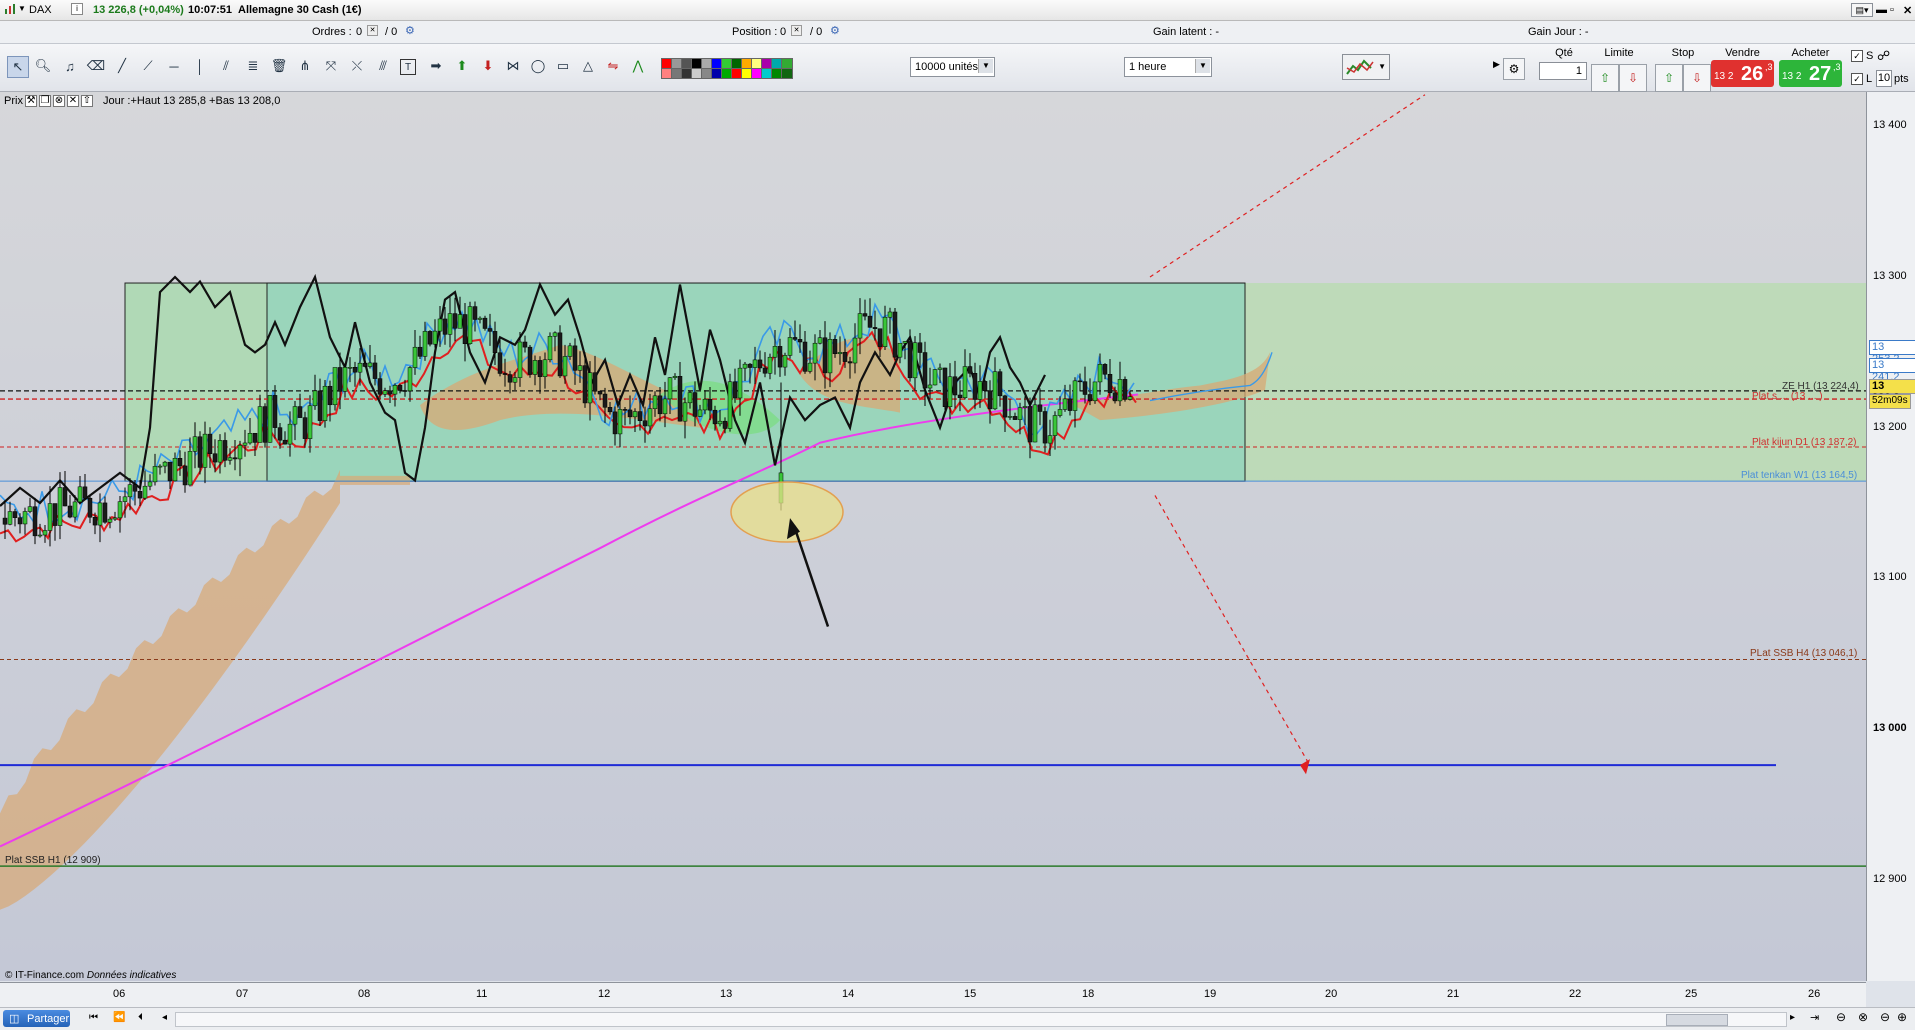  Describe the element at coordinates (77, 9) in the screenshot. I see `info-icon: i` at that location.